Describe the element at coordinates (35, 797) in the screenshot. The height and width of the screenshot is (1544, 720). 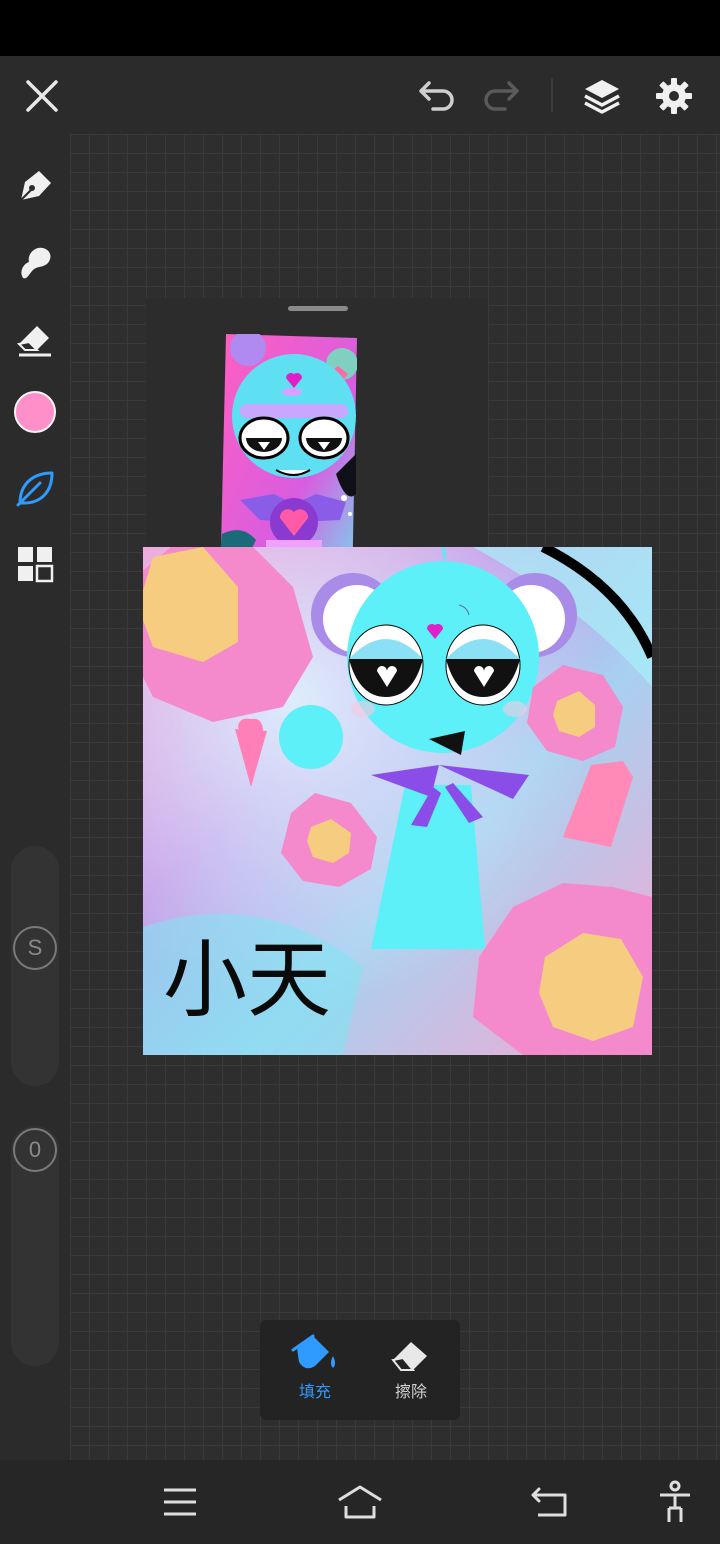
I see `left-toolbar: S 0` at that location.